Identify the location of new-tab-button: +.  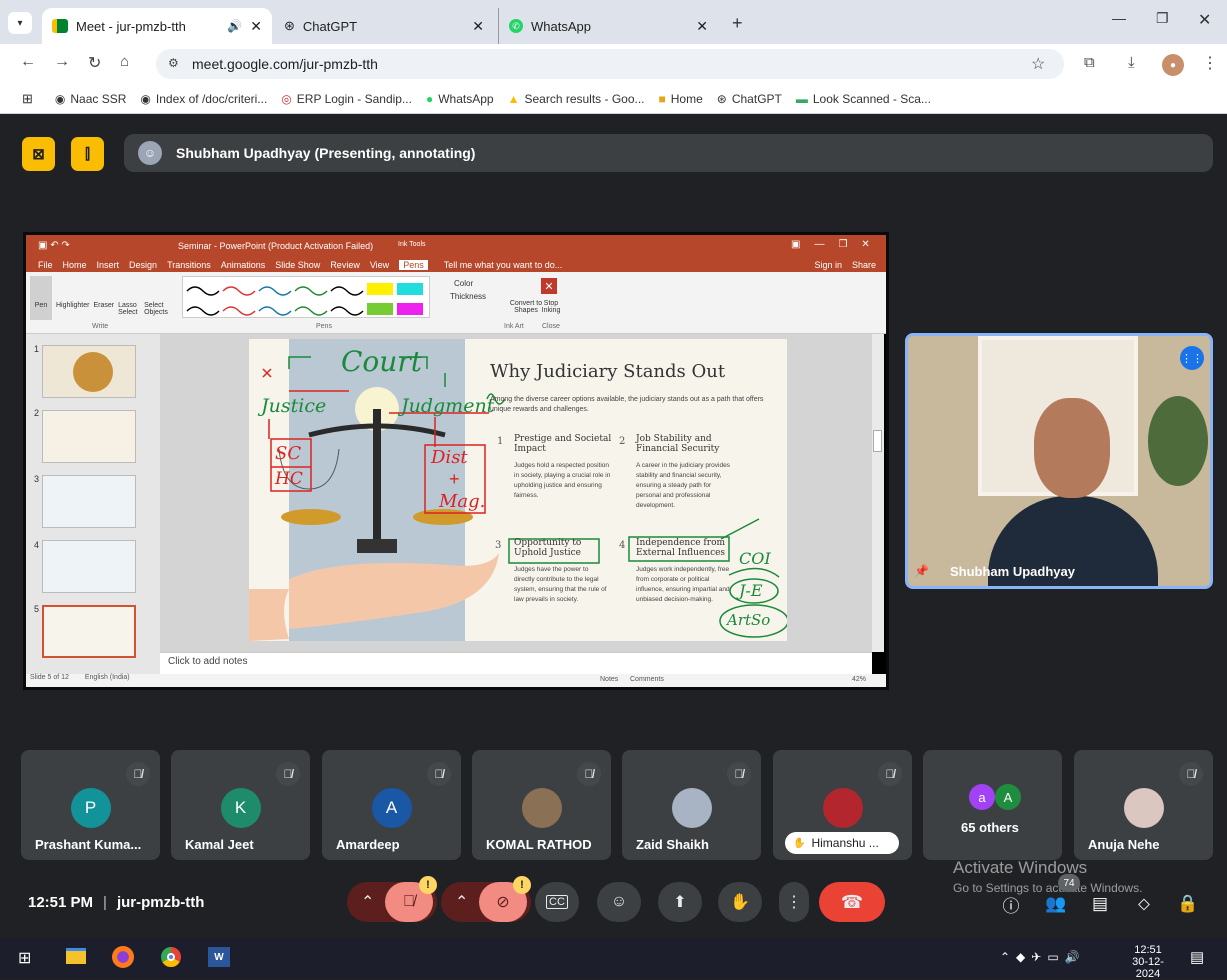
(737, 23).